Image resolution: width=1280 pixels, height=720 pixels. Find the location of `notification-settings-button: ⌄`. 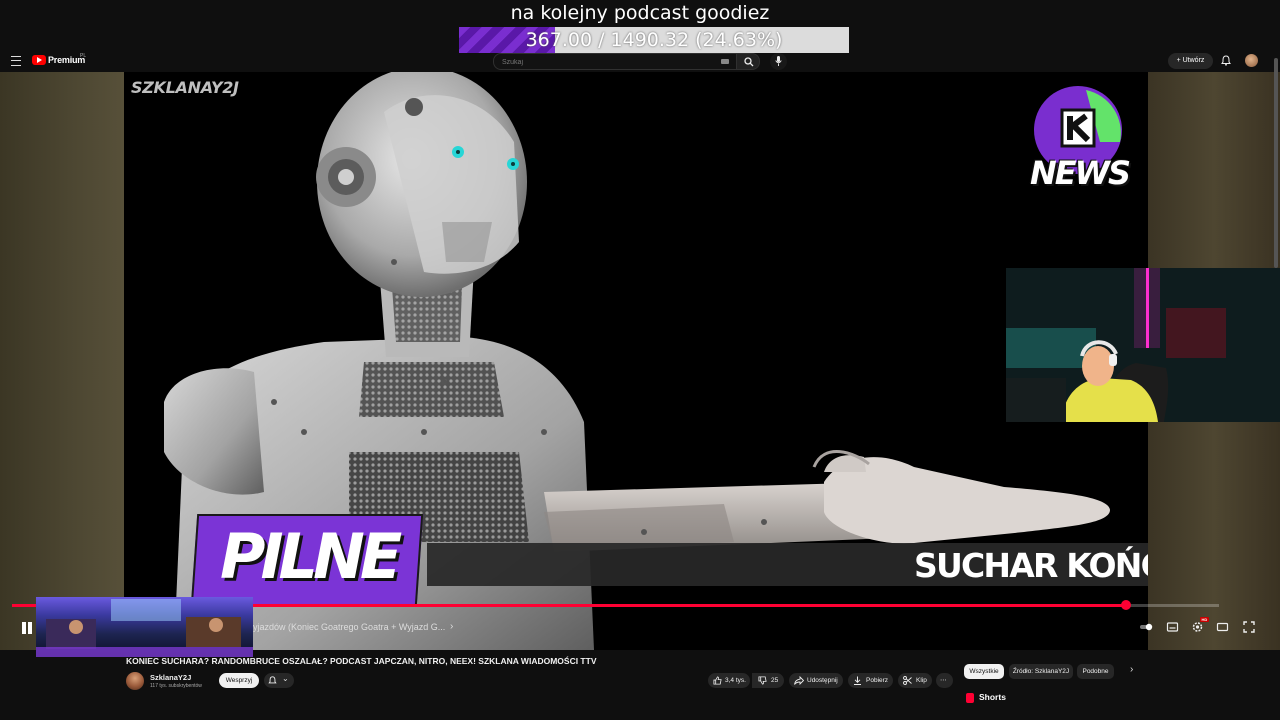

notification-settings-button: ⌄ is located at coordinates (279, 680).